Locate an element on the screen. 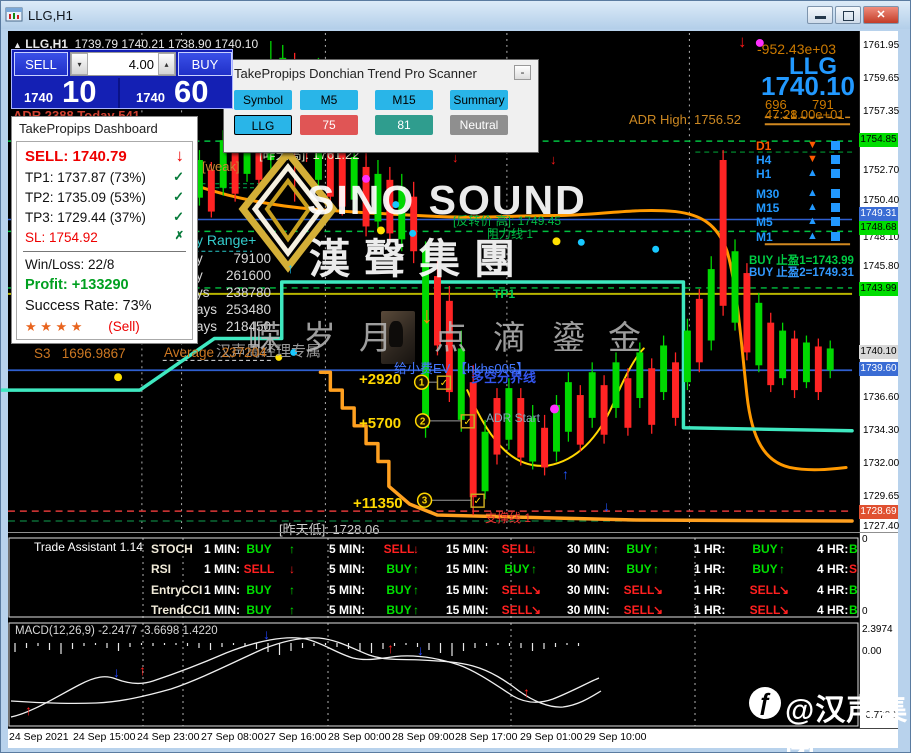 The image size is (911, 753). trade-assistant-title: Trade Assistant 1.14 is located at coordinates (88, 547).